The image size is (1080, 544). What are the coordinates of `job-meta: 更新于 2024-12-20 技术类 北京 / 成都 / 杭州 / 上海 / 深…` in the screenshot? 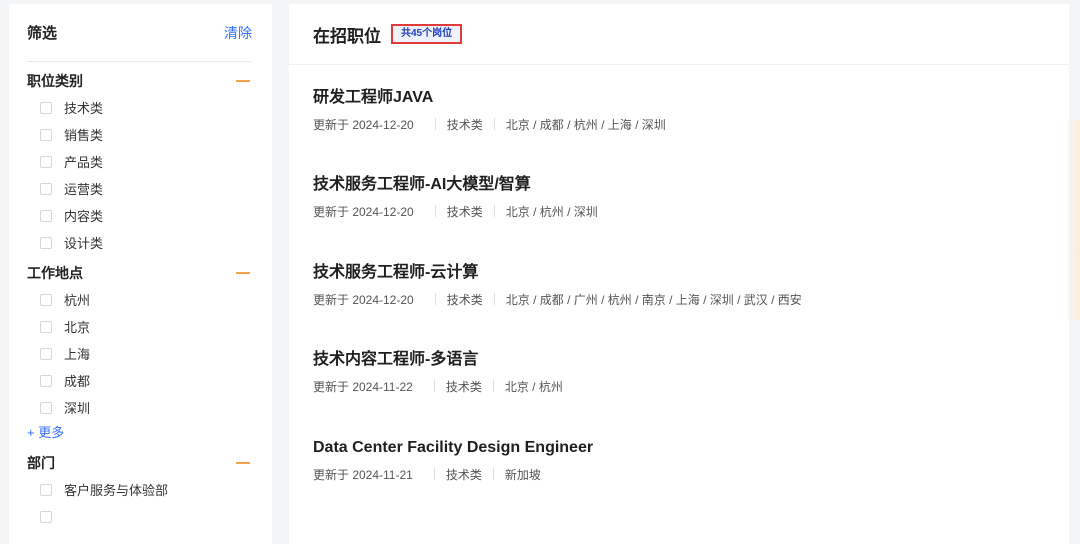 It's located at (489, 124).